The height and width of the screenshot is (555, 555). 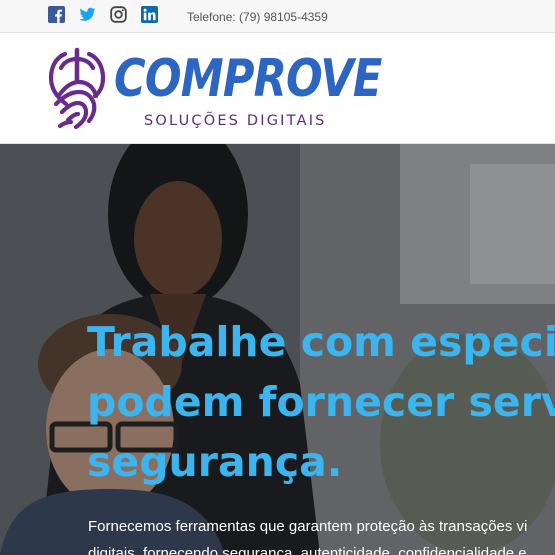 I want to click on site-logo: COMPROVE SOLUÇÕES DIGITAIS, so click(x=214, y=90).